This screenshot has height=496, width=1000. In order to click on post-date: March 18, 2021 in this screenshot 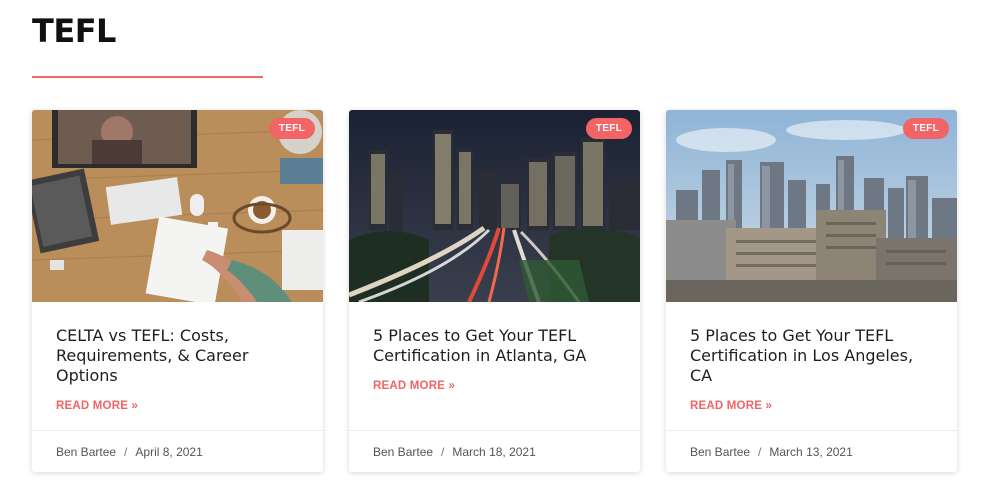, I will do `click(494, 451)`.